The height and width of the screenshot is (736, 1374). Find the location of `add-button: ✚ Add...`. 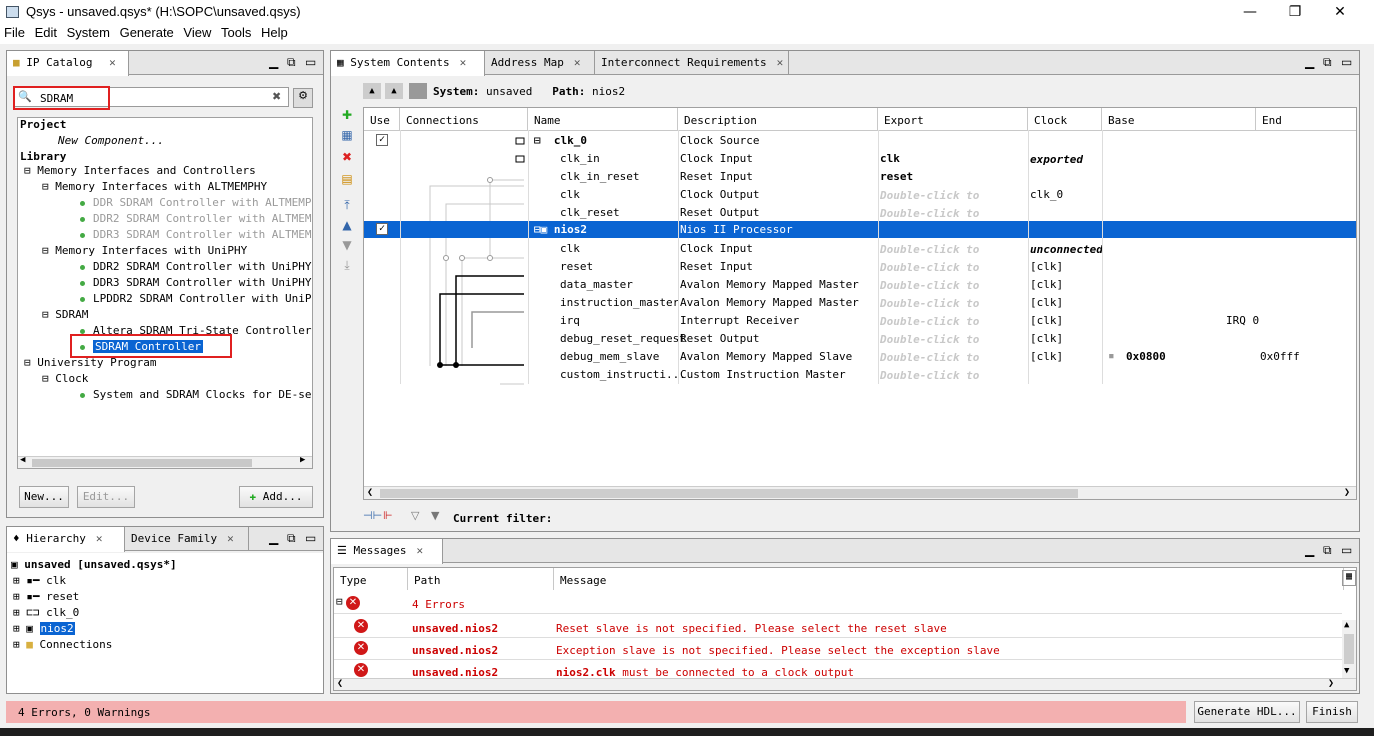

add-button: ✚ Add... is located at coordinates (276, 497).